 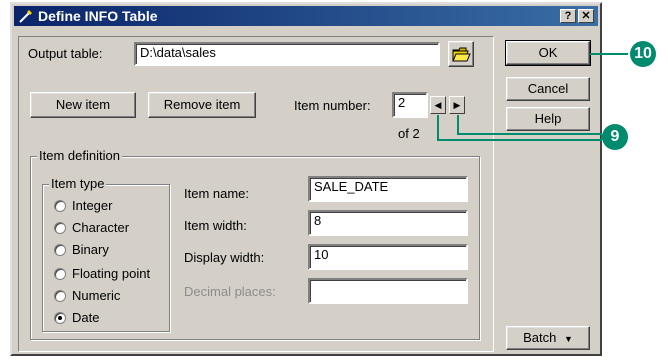 I want to click on step-9-callout: 9, so click(x=615, y=137).